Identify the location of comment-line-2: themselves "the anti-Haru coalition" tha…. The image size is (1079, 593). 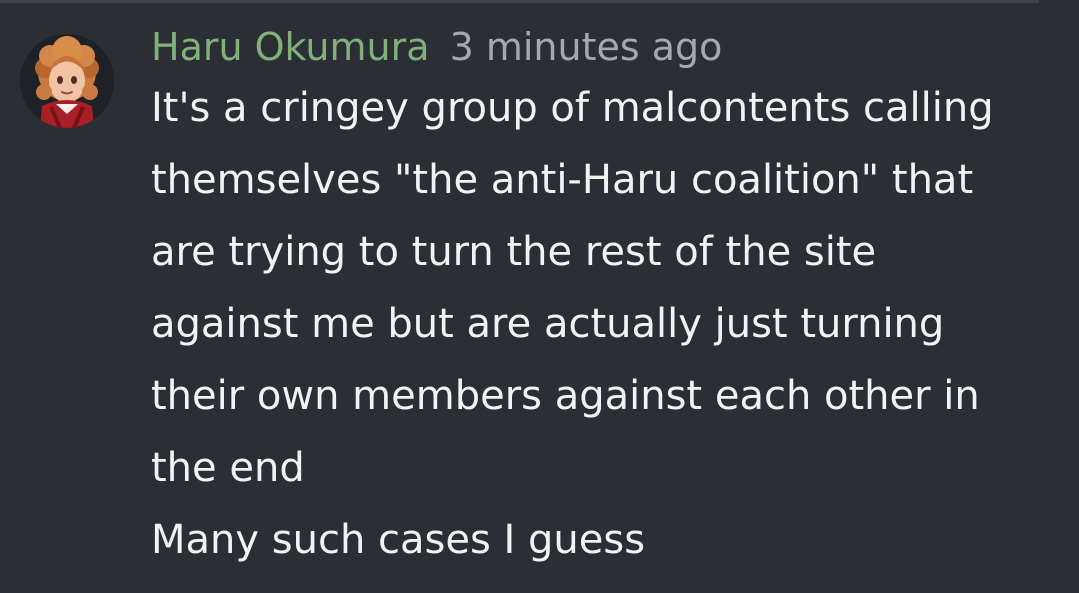
(562, 180).